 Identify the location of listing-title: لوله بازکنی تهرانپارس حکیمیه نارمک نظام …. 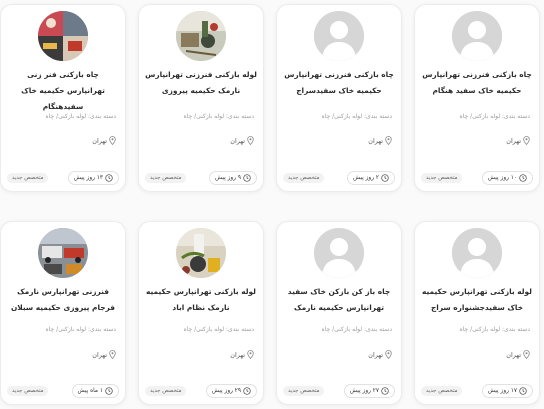
(201, 300).